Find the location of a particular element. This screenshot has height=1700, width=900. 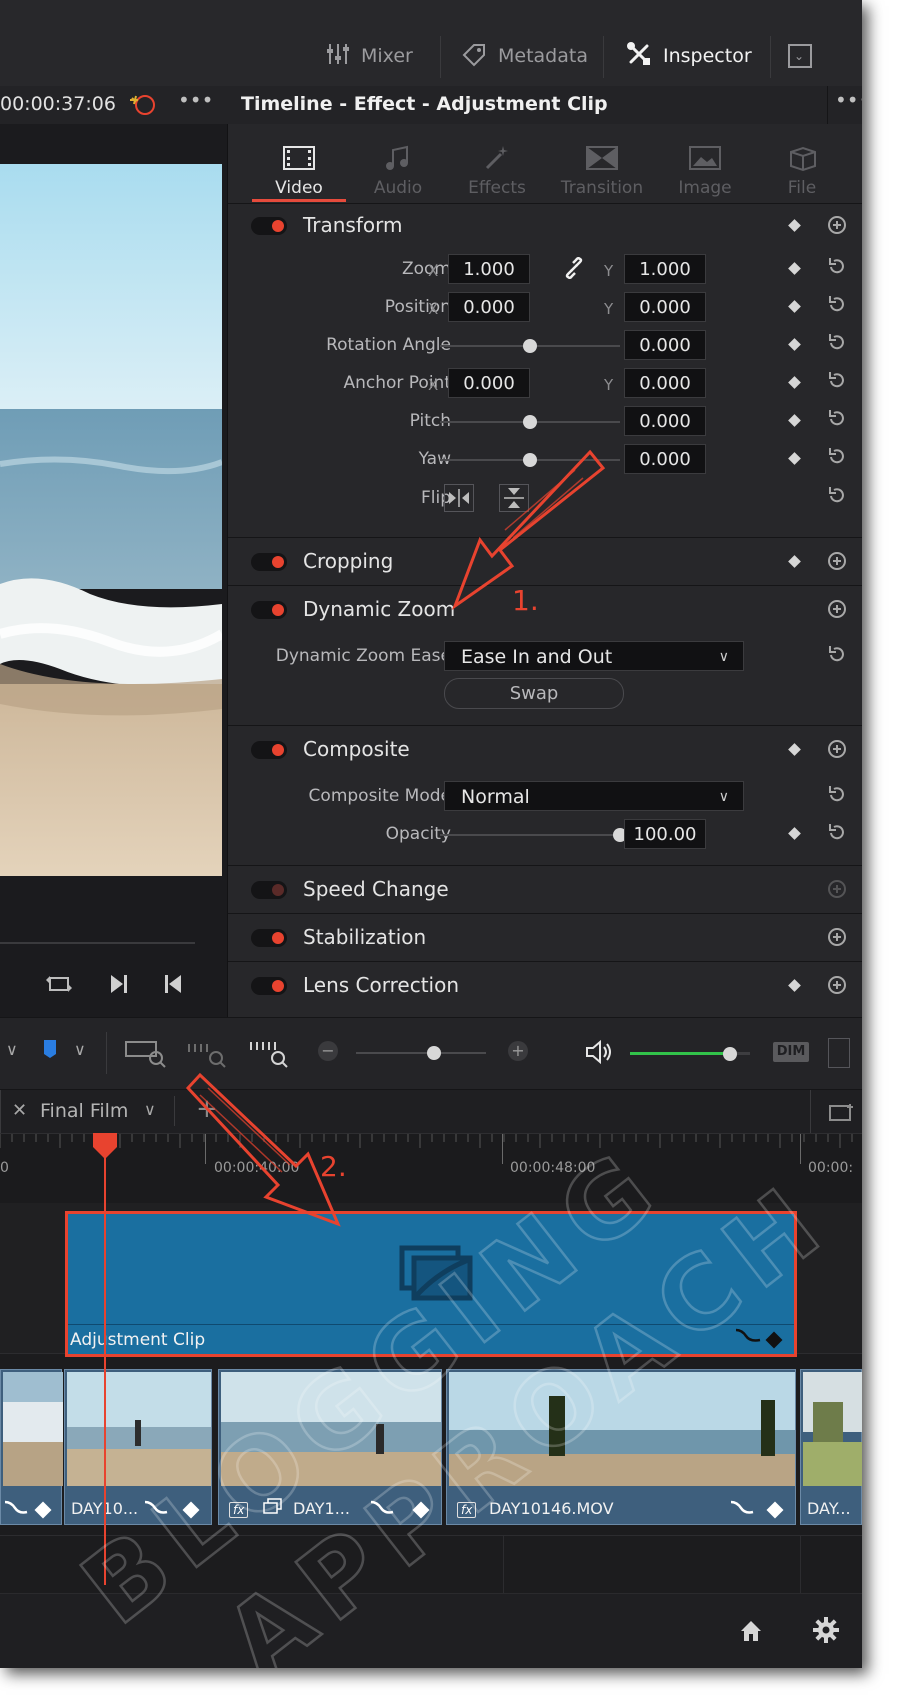

tab-audio: Audio is located at coordinates (398, 163).